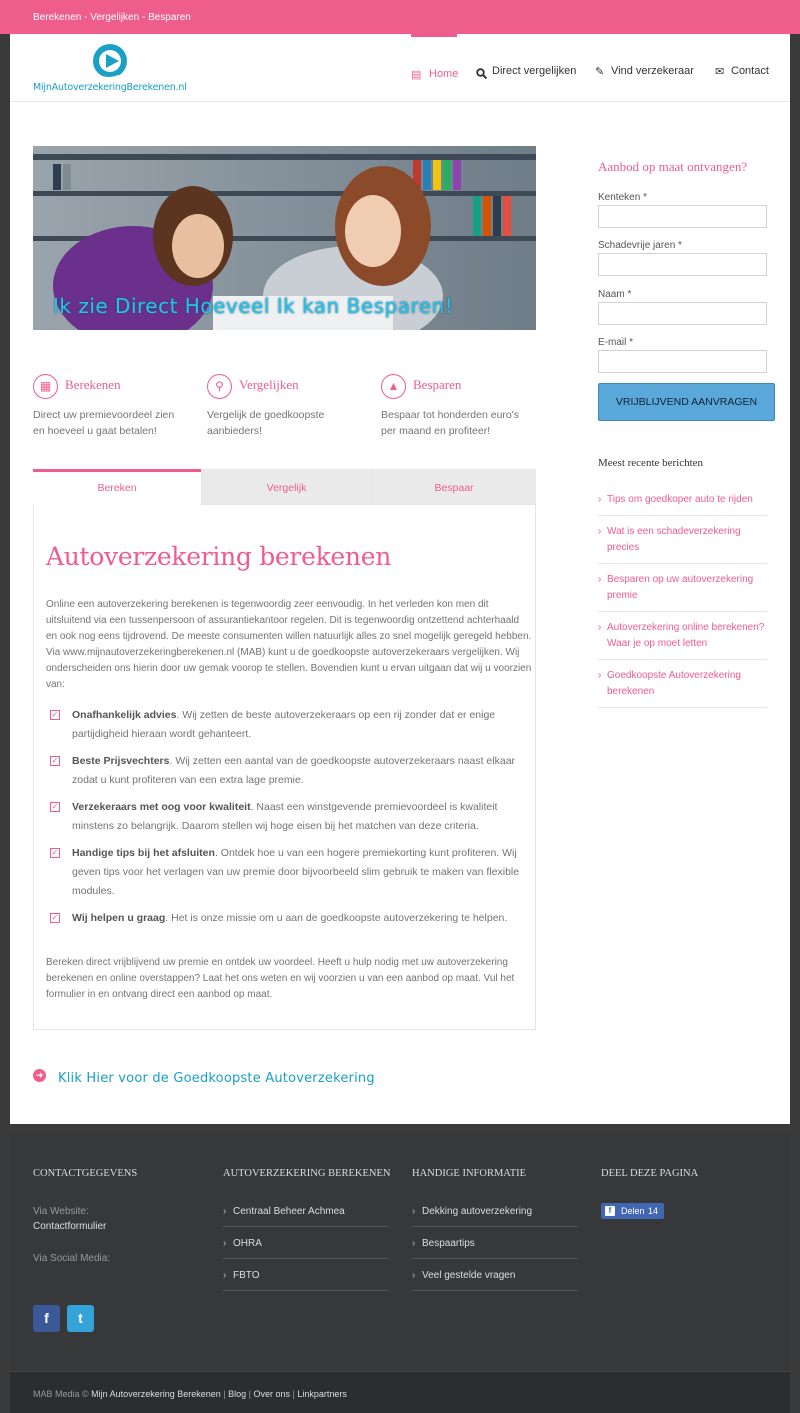  What do you see at coordinates (219, 386) in the screenshot?
I see `magnifier-icon: ⚲` at bounding box center [219, 386].